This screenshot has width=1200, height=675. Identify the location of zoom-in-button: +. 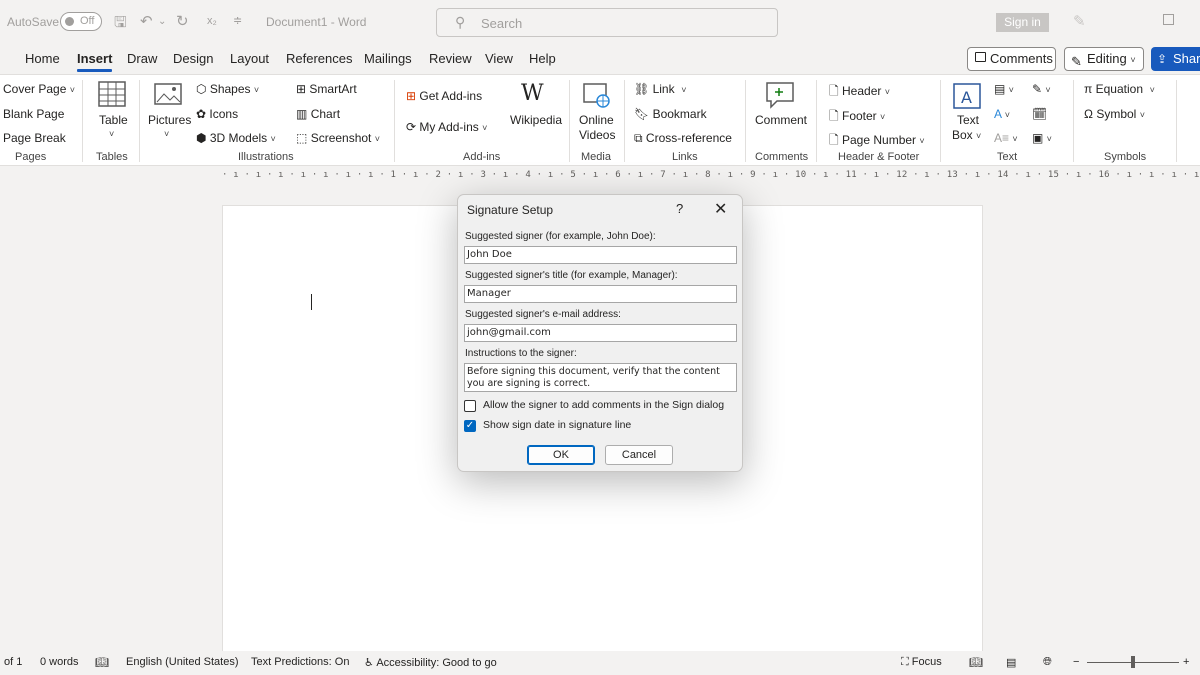
(1186, 662).